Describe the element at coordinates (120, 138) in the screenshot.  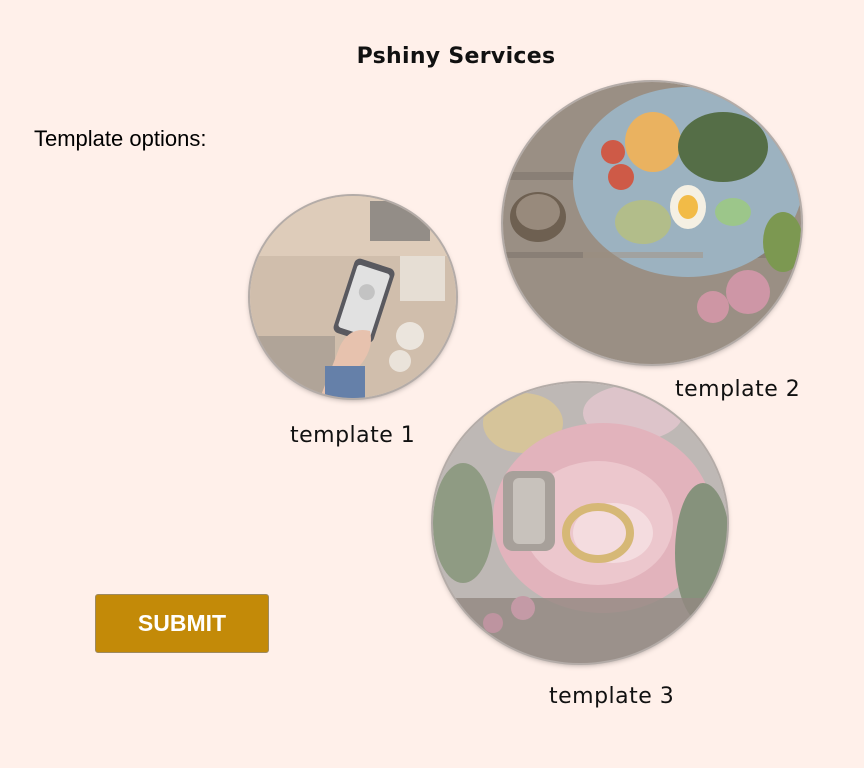
I see `template-options-label: Template options:` at that location.